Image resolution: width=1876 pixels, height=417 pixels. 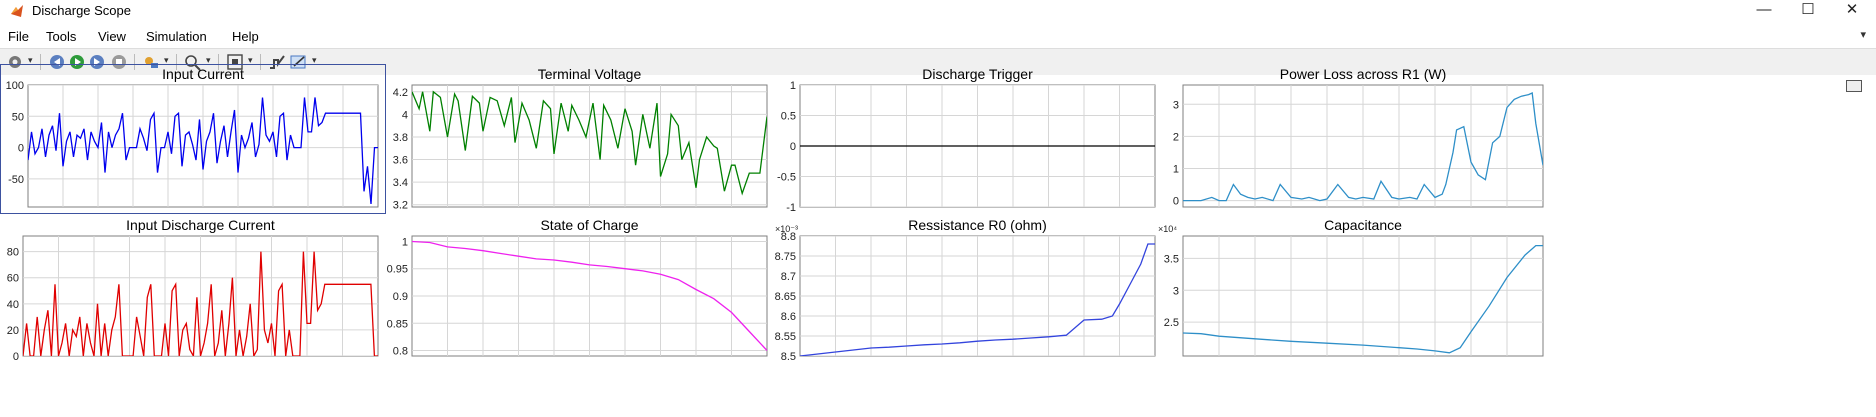 What do you see at coordinates (203, 74) in the screenshot?
I see `plot-title: Input Current` at bounding box center [203, 74].